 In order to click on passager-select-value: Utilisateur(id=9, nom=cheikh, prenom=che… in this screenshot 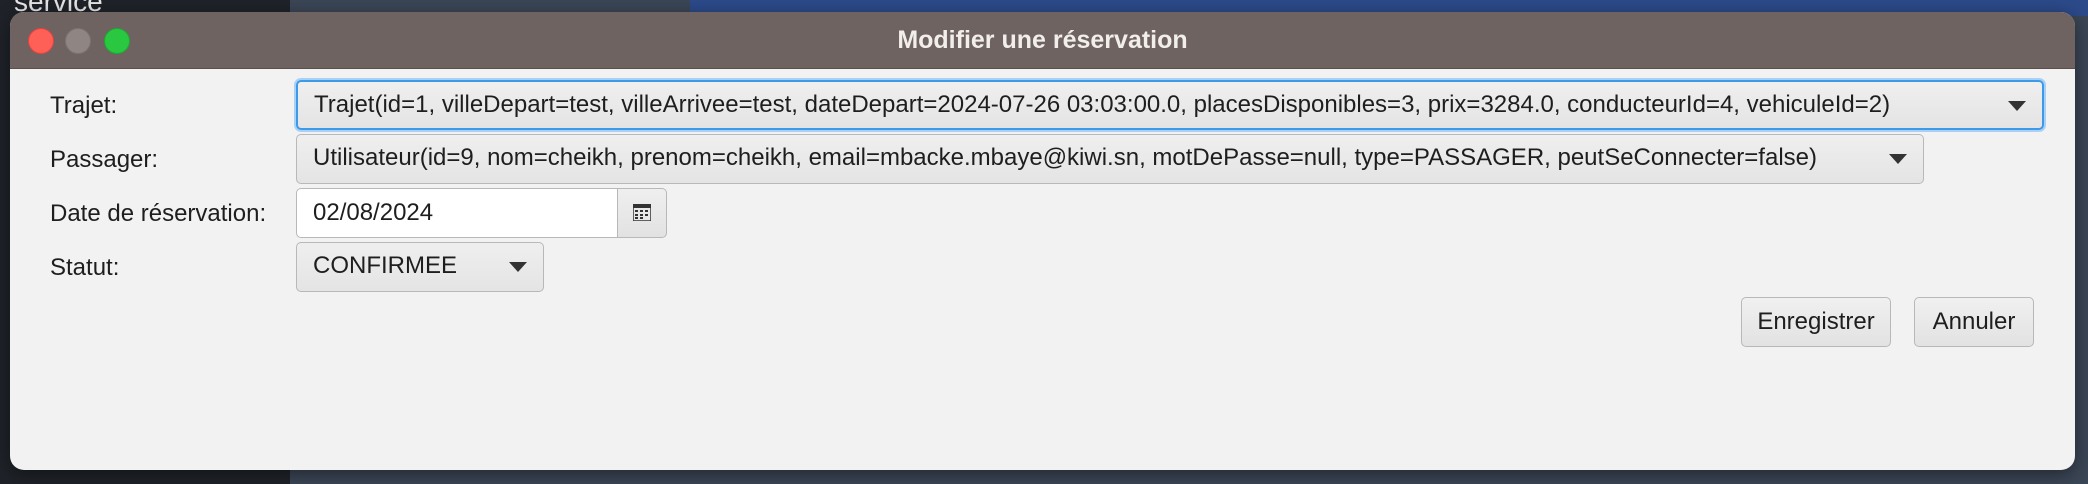, I will do `click(1065, 157)`.